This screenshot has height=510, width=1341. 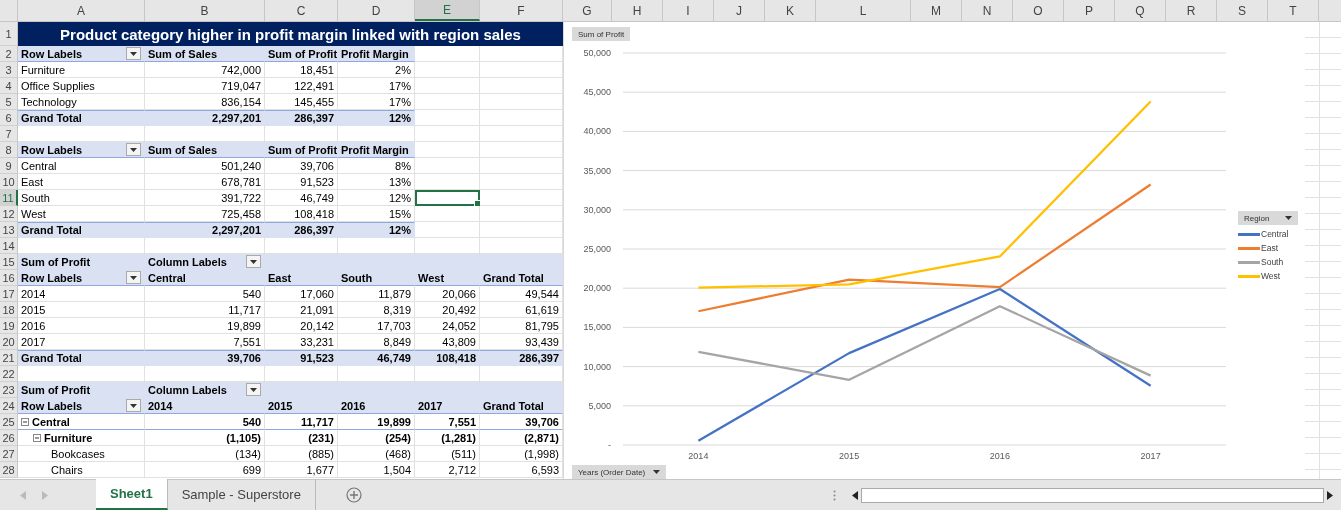 I want to click on y-axis-label: 10,000, so click(x=597, y=366).